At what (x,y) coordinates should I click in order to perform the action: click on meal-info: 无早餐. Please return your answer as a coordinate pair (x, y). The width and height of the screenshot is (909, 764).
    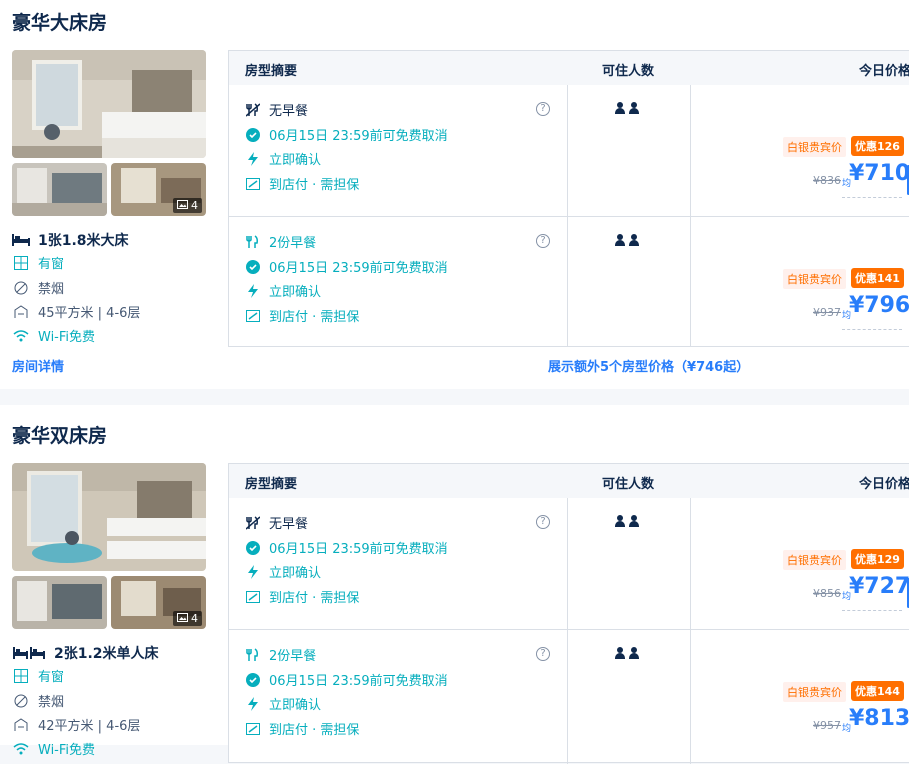
    Looking at the image, I should click on (276, 522).